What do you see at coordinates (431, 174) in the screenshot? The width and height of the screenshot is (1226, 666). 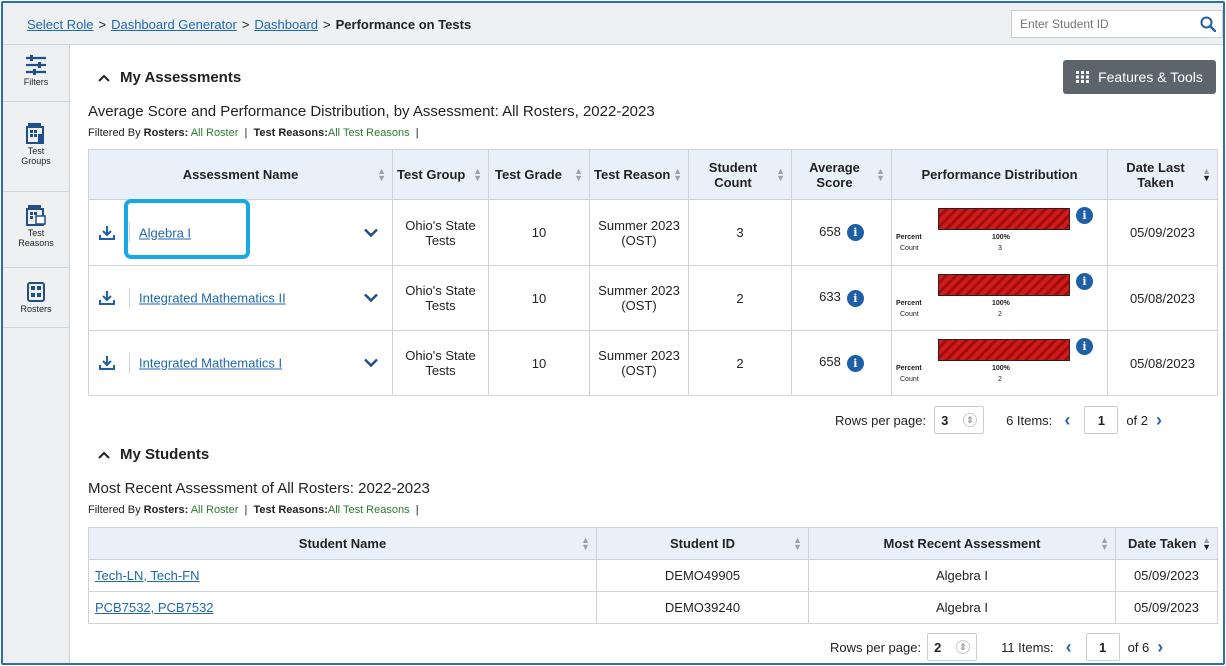 I see `header-label: Test Group` at bounding box center [431, 174].